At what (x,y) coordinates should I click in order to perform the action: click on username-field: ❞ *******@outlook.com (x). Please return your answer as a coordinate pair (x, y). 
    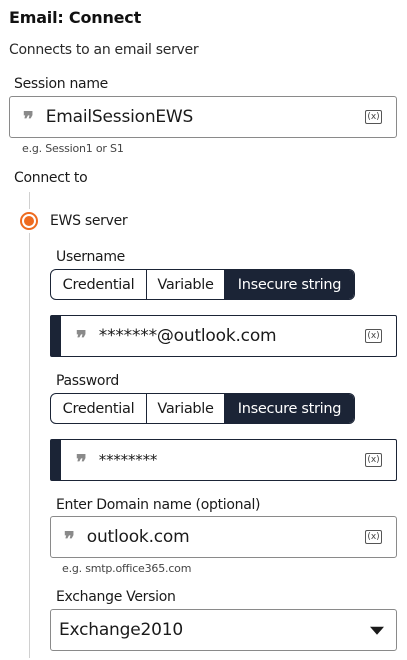
    Looking at the image, I should click on (223, 336).